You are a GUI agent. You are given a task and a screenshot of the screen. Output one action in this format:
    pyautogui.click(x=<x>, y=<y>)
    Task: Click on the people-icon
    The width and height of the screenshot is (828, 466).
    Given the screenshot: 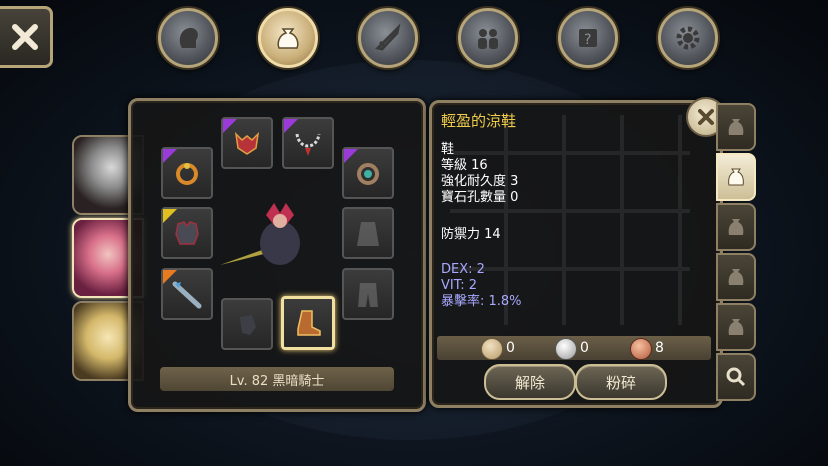 What is the action you would take?
    pyautogui.click(x=488, y=39)
    